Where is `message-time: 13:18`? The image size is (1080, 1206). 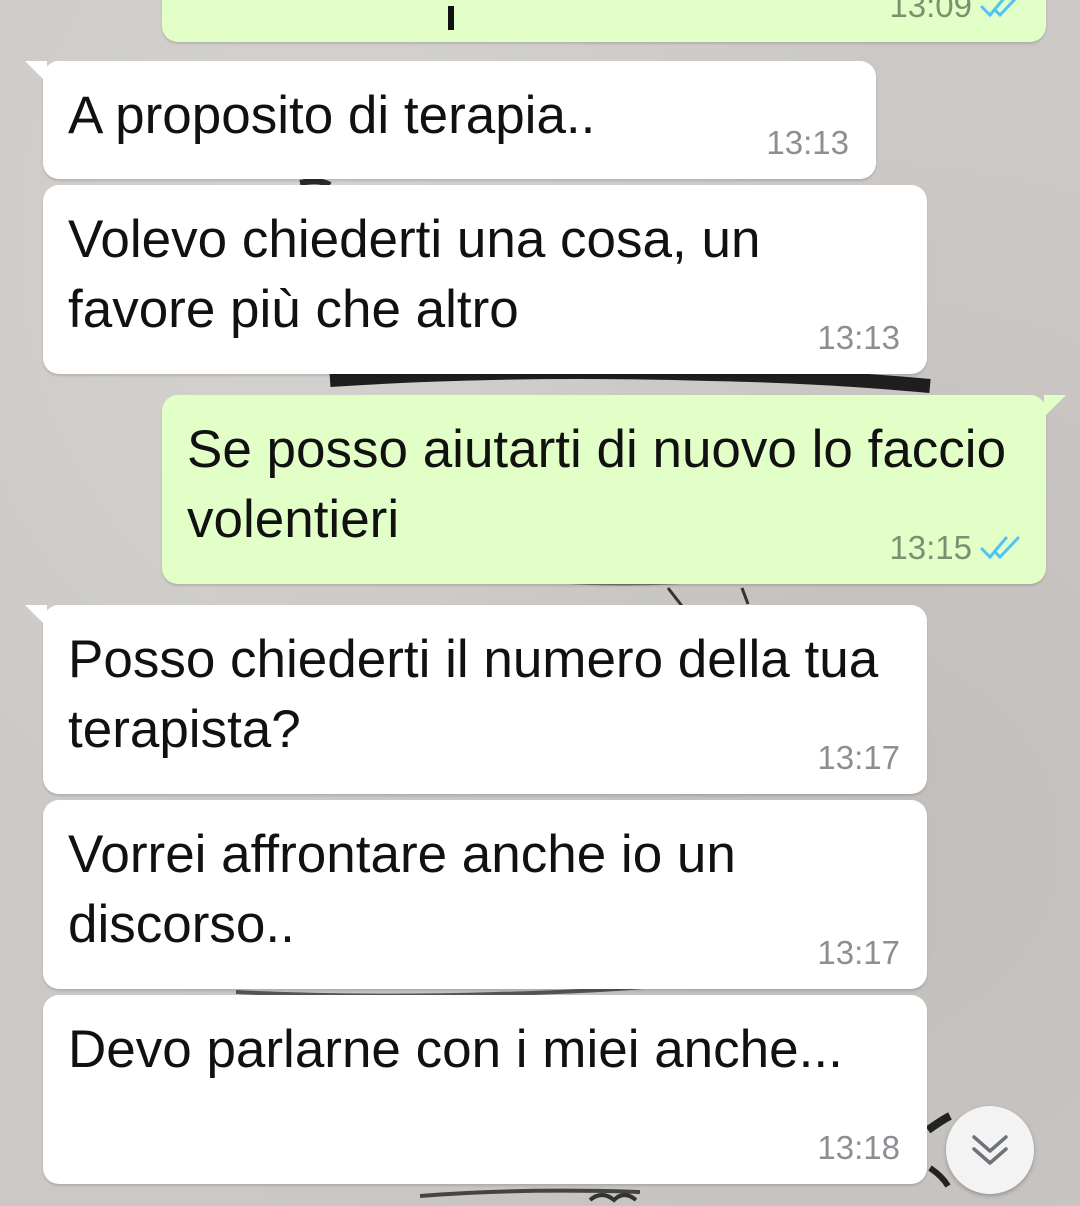
message-time: 13:18 is located at coordinates (858, 1147).